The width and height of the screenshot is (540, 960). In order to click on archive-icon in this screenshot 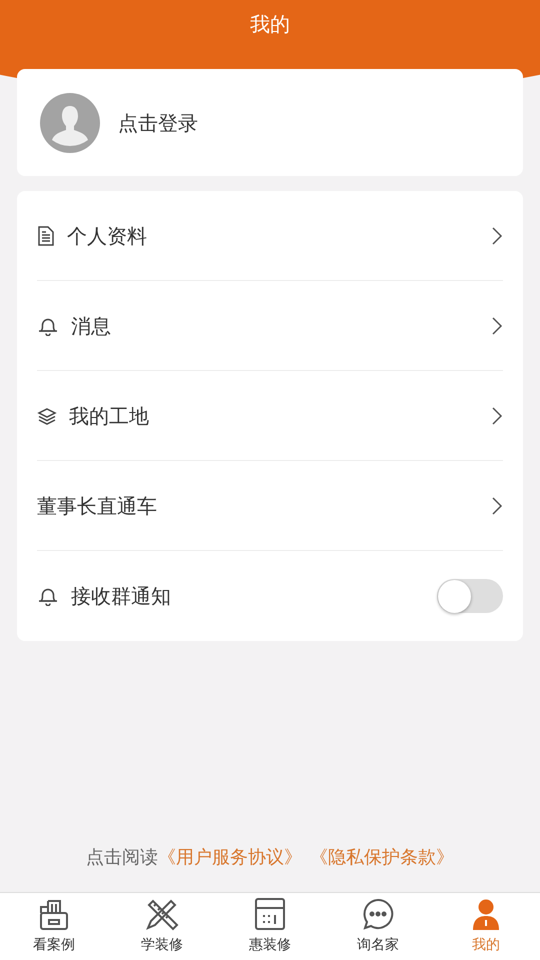, I will do `click(54, 915)`.